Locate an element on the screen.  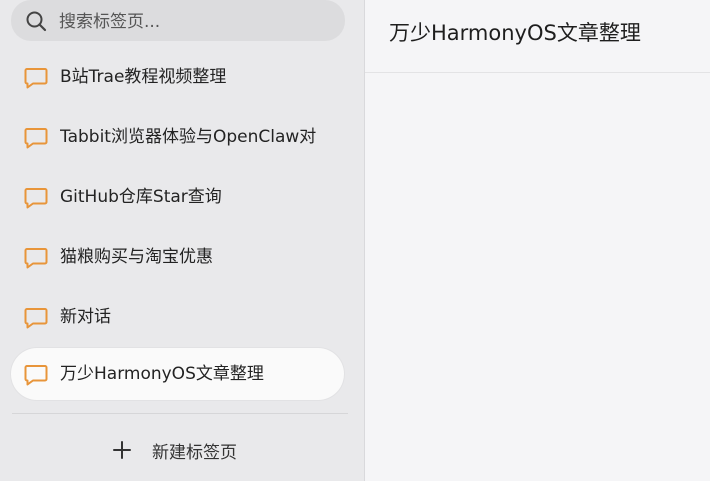
new-tab-button: 新建标签页 is located at coordinates (174, 450).